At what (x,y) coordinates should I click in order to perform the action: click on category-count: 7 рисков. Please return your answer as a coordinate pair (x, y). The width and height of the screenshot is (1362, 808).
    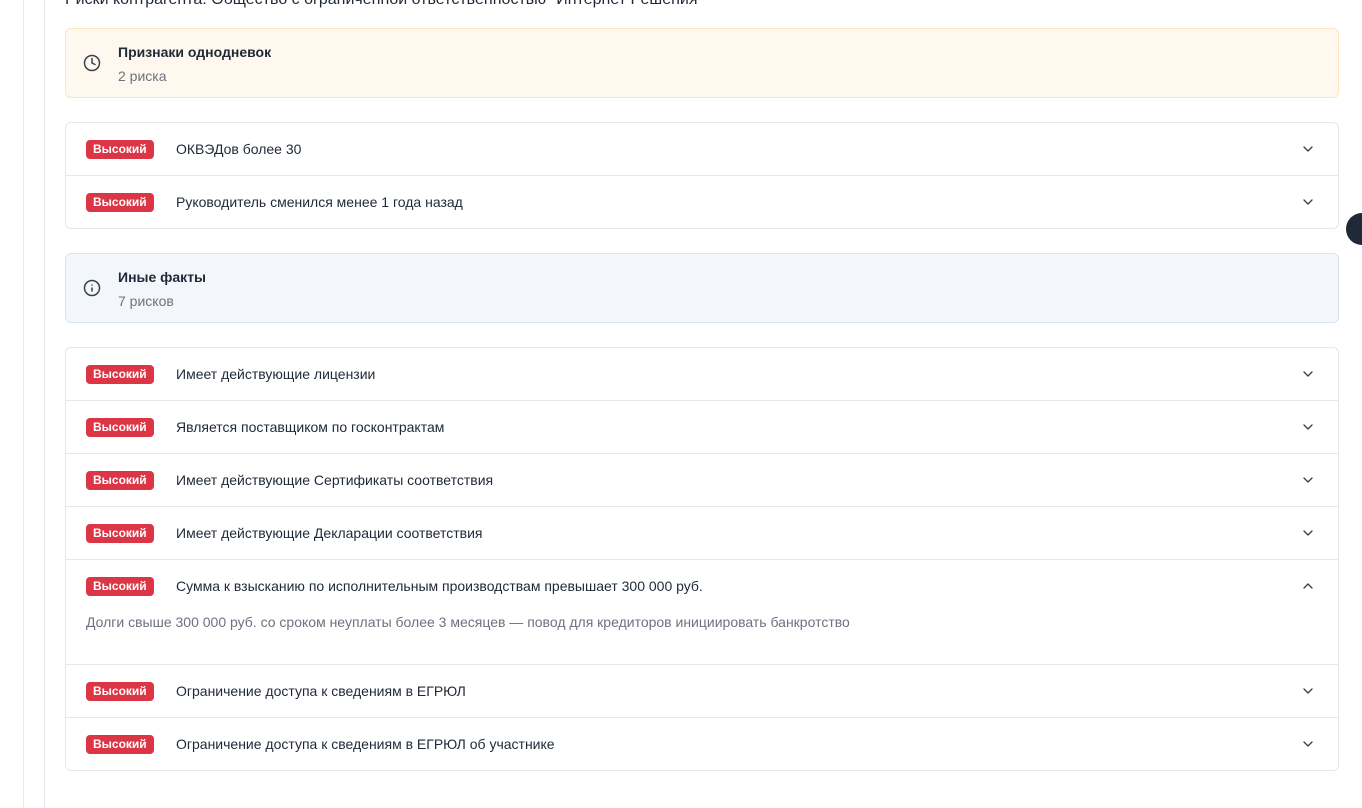
    Looking at the image, I should click on (146, 301).